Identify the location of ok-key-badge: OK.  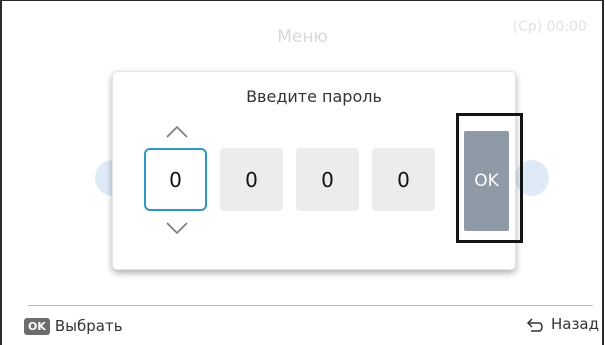
(37, 326).